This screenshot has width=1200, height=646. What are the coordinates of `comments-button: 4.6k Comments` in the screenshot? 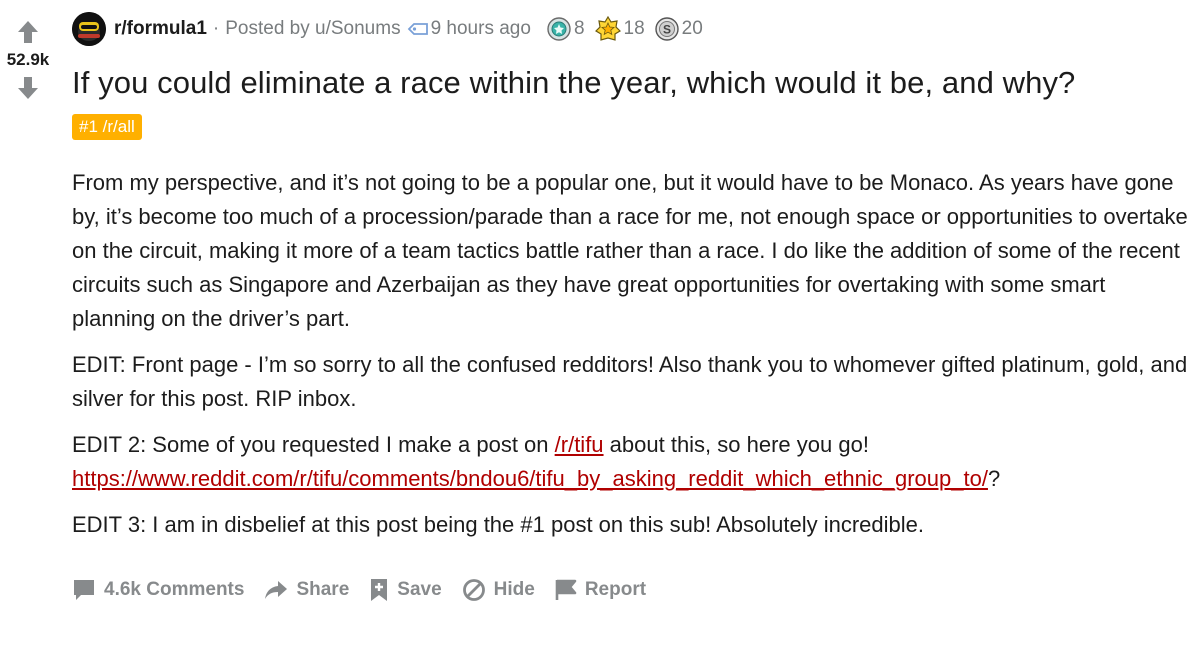 It's located at (158, 590).